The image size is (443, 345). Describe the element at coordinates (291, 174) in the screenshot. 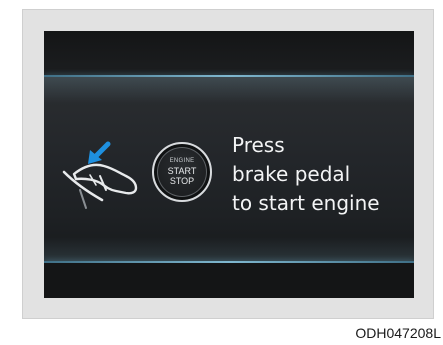

I see `message-line: brake pedal` at that location.